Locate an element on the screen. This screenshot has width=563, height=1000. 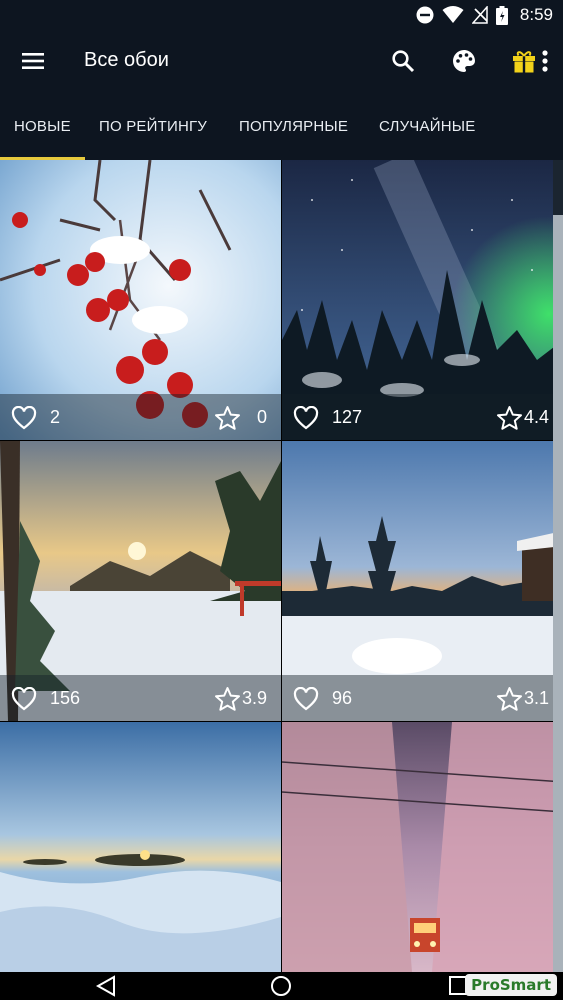
rating-value: 3.9 is located at coordinates (254, 698).